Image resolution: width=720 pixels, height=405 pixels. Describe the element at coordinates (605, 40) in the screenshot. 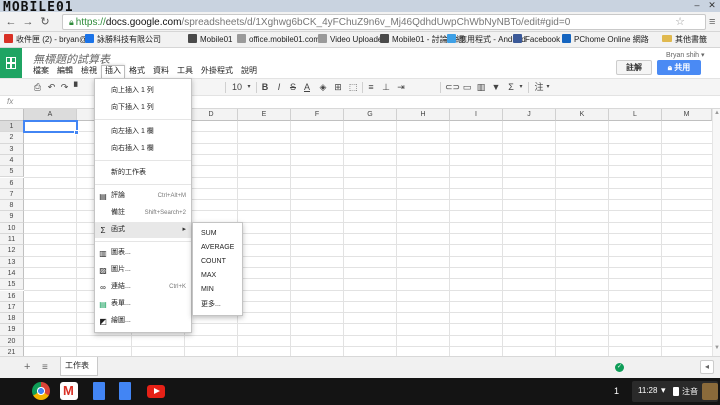

I see `bookmark-item: PChome Online 網路` at that location.